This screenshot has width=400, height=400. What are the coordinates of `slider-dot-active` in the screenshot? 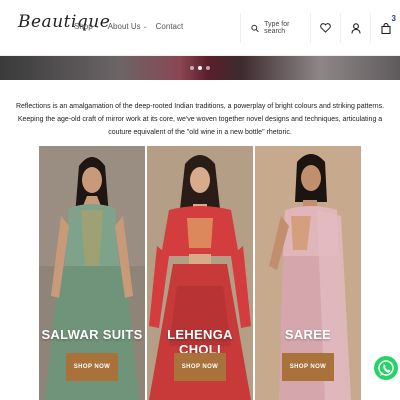 It's located at (200, 68).